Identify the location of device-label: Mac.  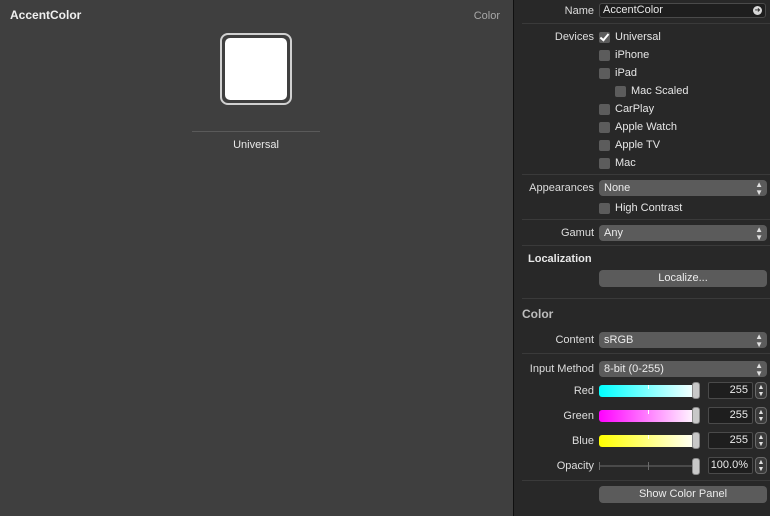
(625, 163).